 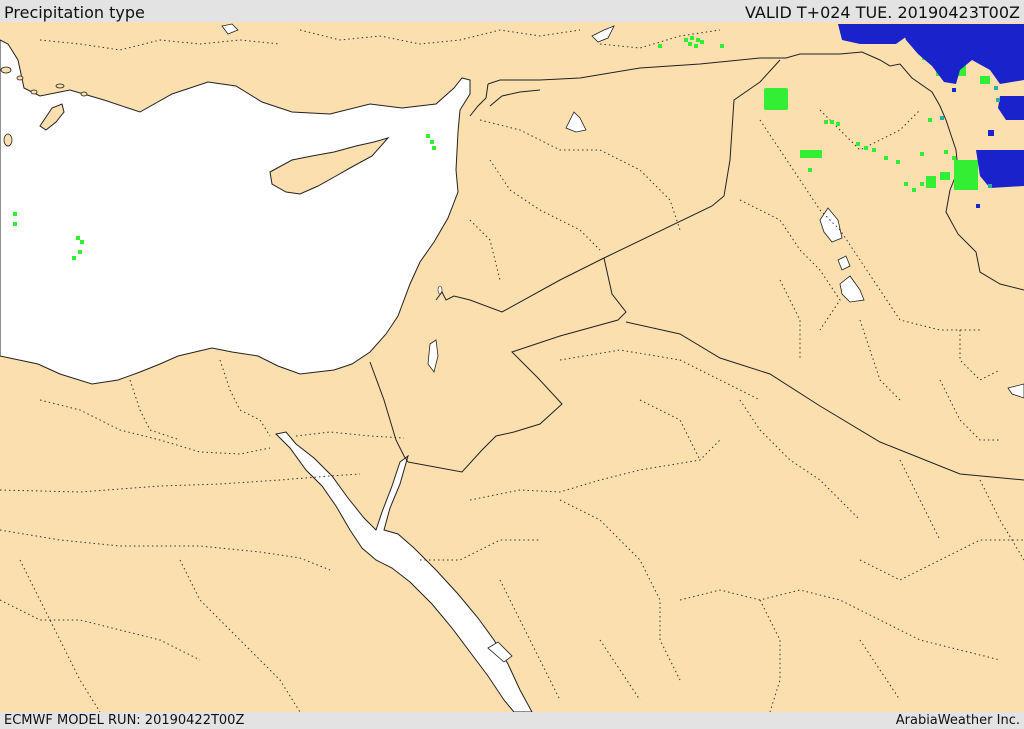 What do you see at coordinates (74, 12) in the screenshot?
I see `map-title: Precipitation type` at bounding box center [74, 12].